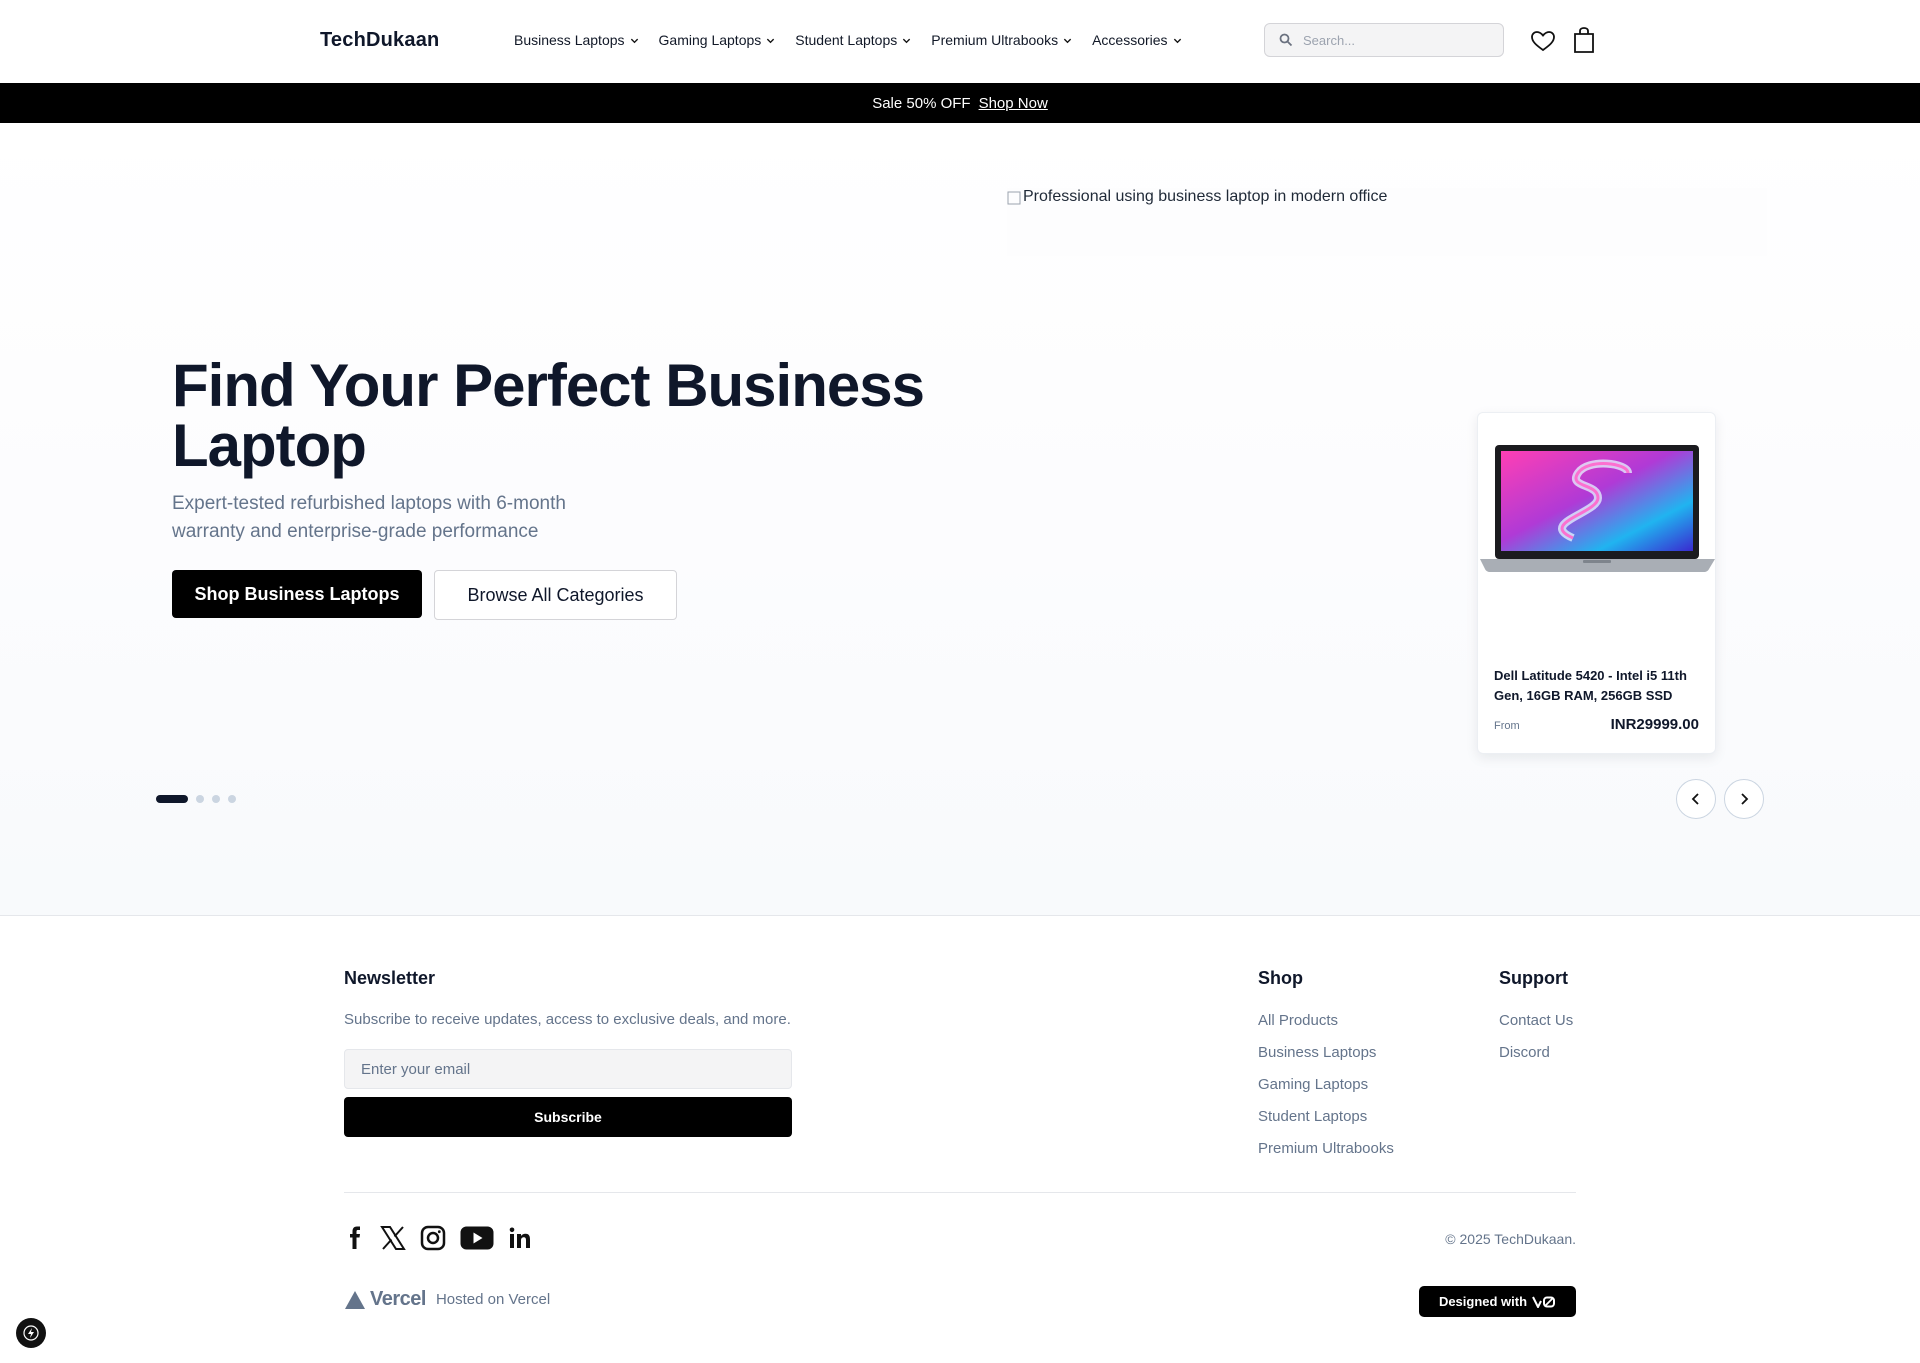 The height and width of the screenshot is (1363, 1920). Describe the element at coordinates (568, 1117) in the screenshot. I see `subscribe-button: Subscribe` at that location.